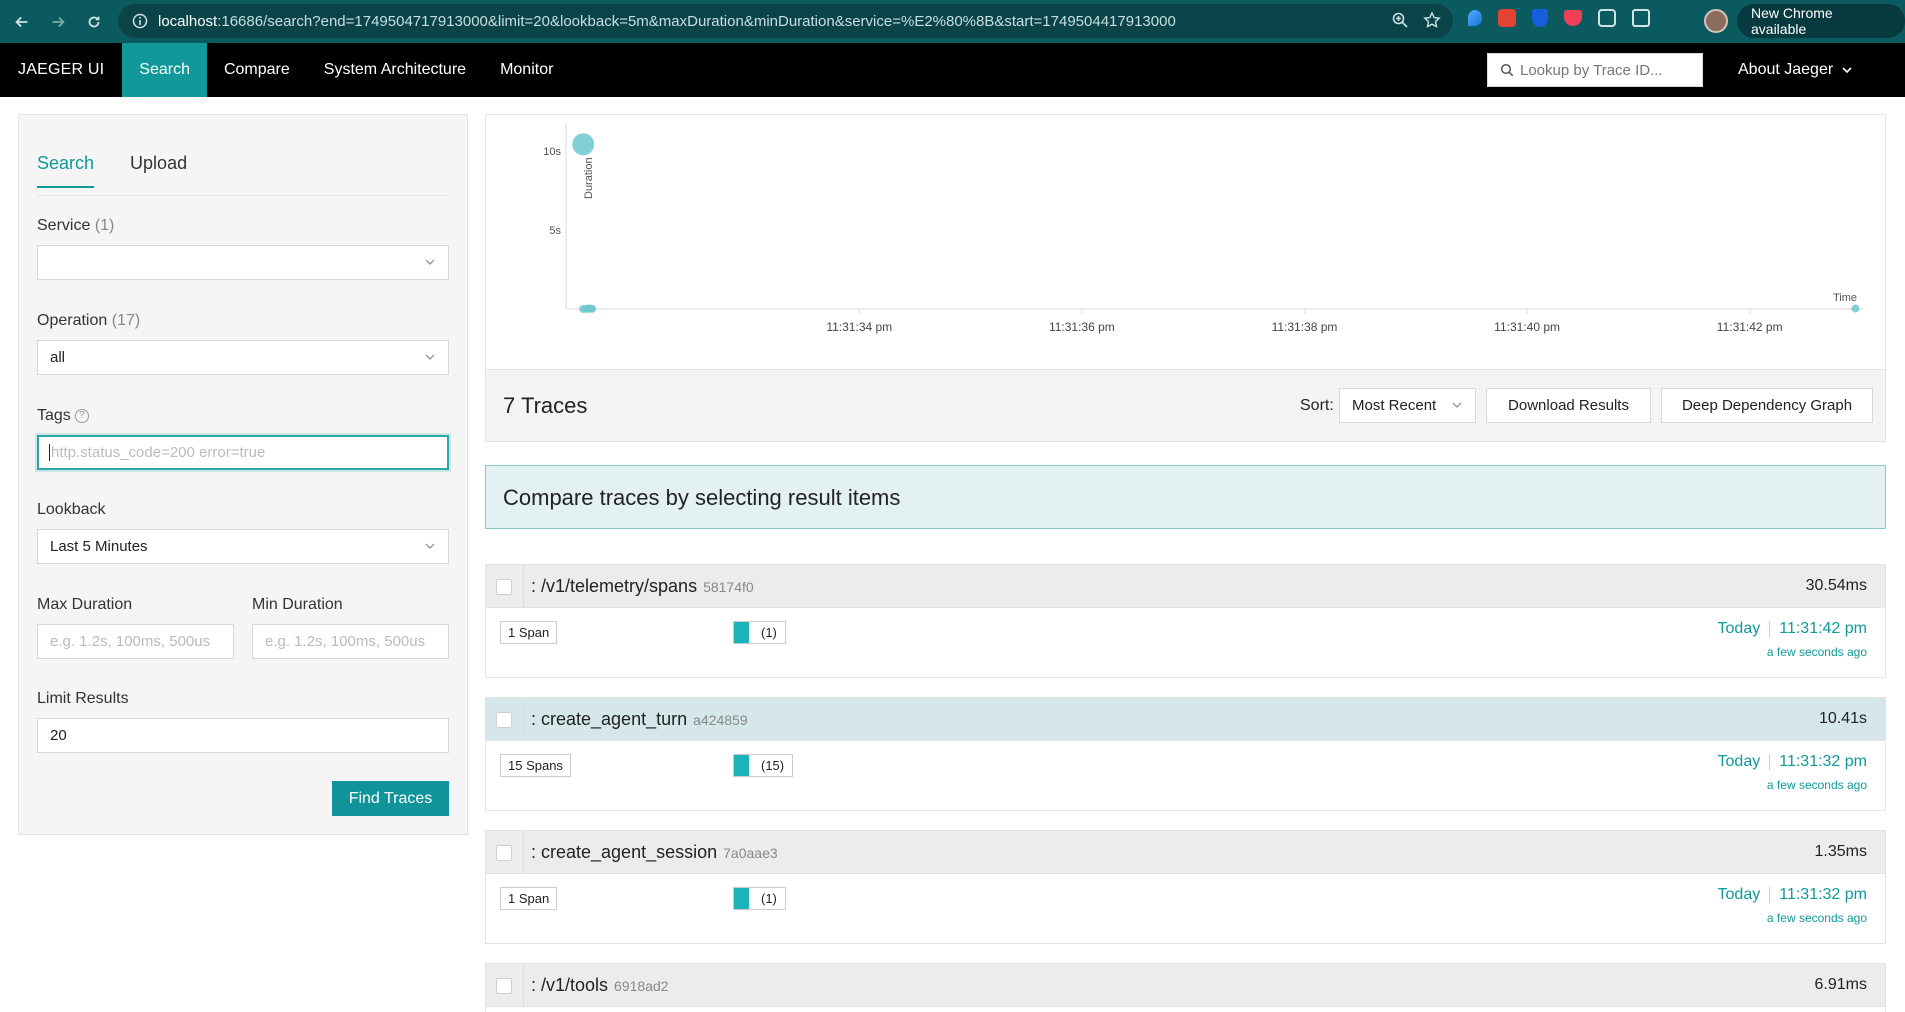 This screenshot has height=1012, width=1905. I want to click on trace-title: : create_agent_turn a424859, so click(639, 719).